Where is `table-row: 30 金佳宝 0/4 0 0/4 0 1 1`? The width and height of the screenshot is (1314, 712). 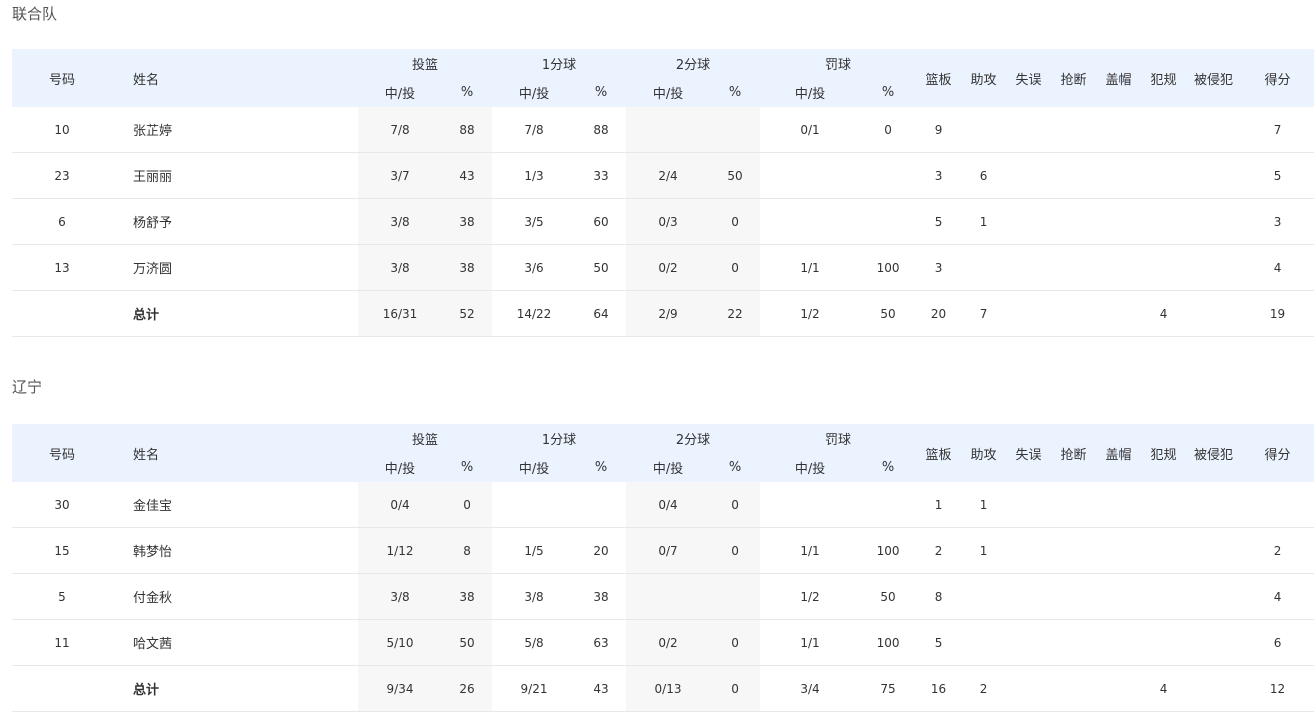
table-row: 30 金佳宝 0/4 0 0/4 0 1 1 is located at coordinates (663, 505).